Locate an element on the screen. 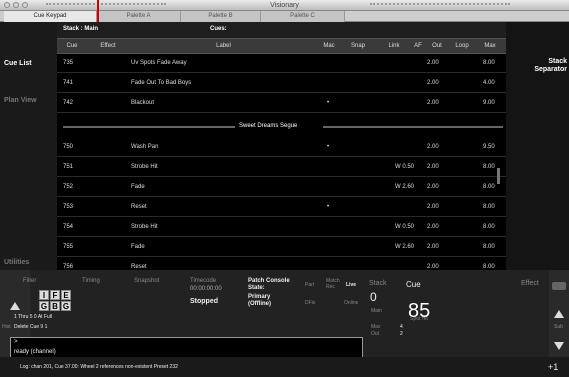 This screenshot has width=569, height=377. down-arrow-icon is located at coordinates (559, 346).